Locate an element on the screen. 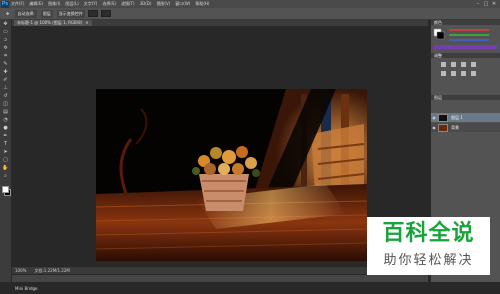 The width and height of the screenshot is (500, 294). menu-file: 文件(F) is located at coordinates (17, 4).